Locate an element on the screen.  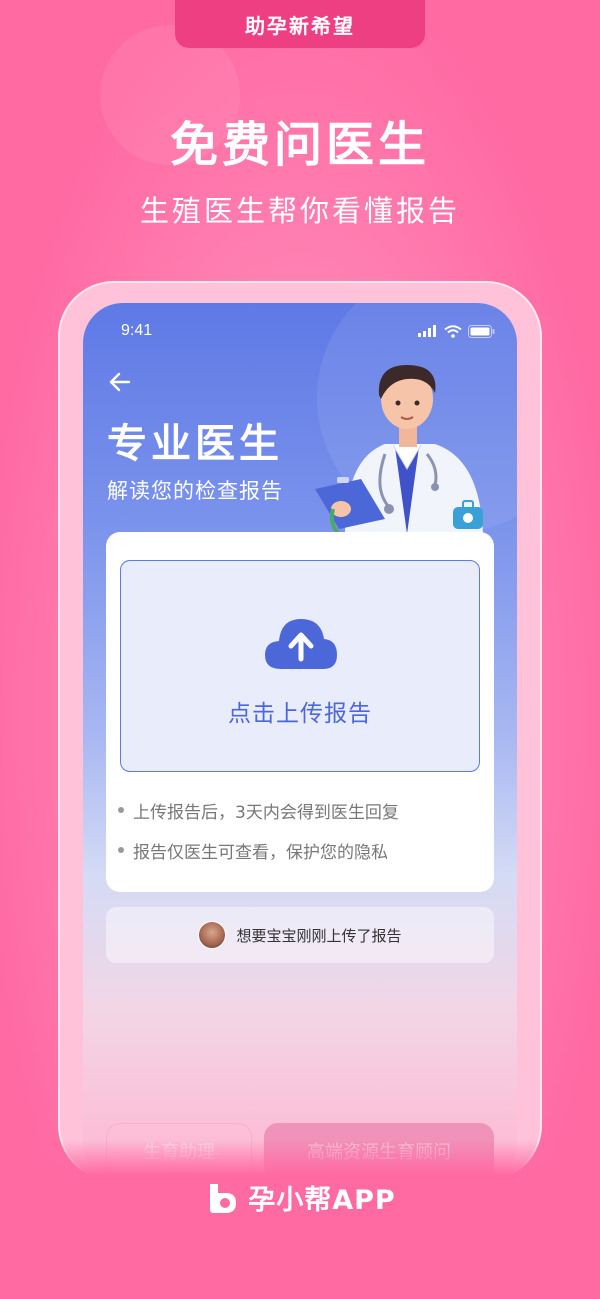
screen-subtitle: 解读您的检查报告 is located at coordinates (195, 491).